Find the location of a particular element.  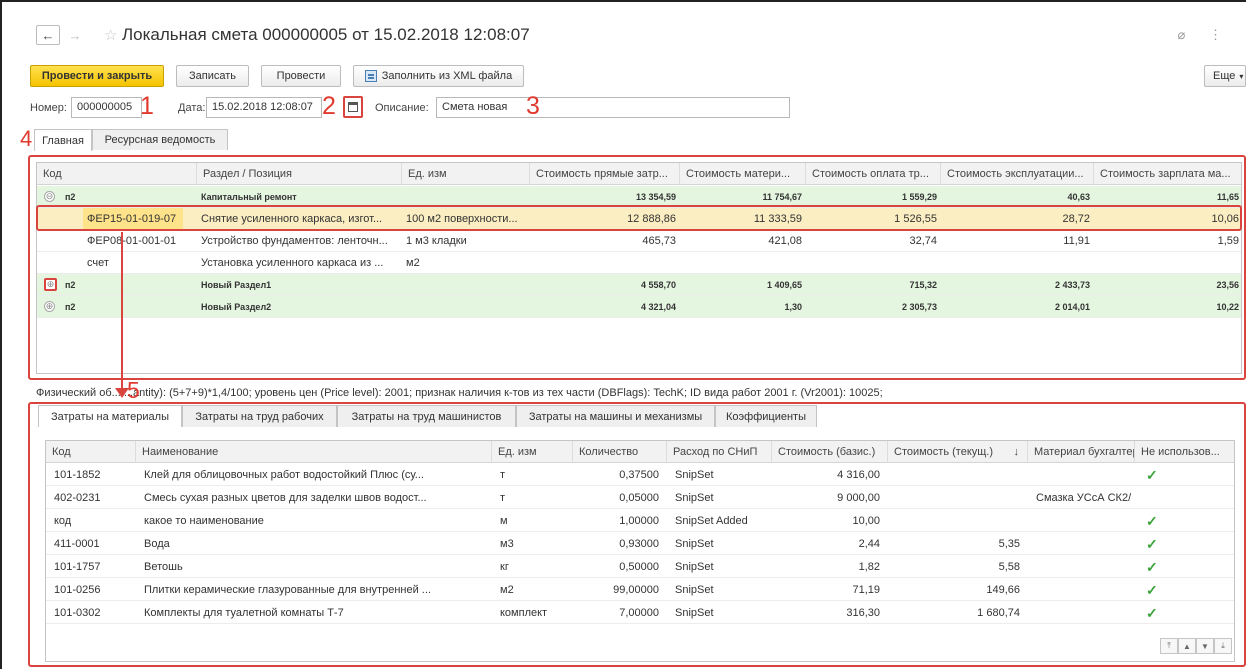

description-field: Смета новая is located at coordinates (613, 107).